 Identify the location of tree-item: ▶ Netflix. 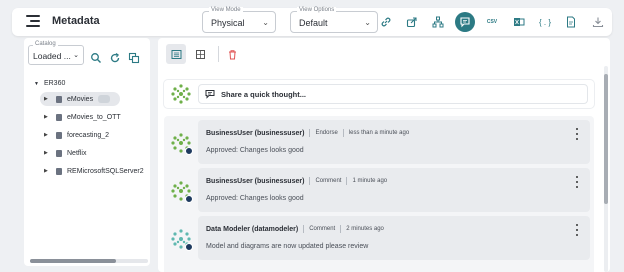
(63, 153).